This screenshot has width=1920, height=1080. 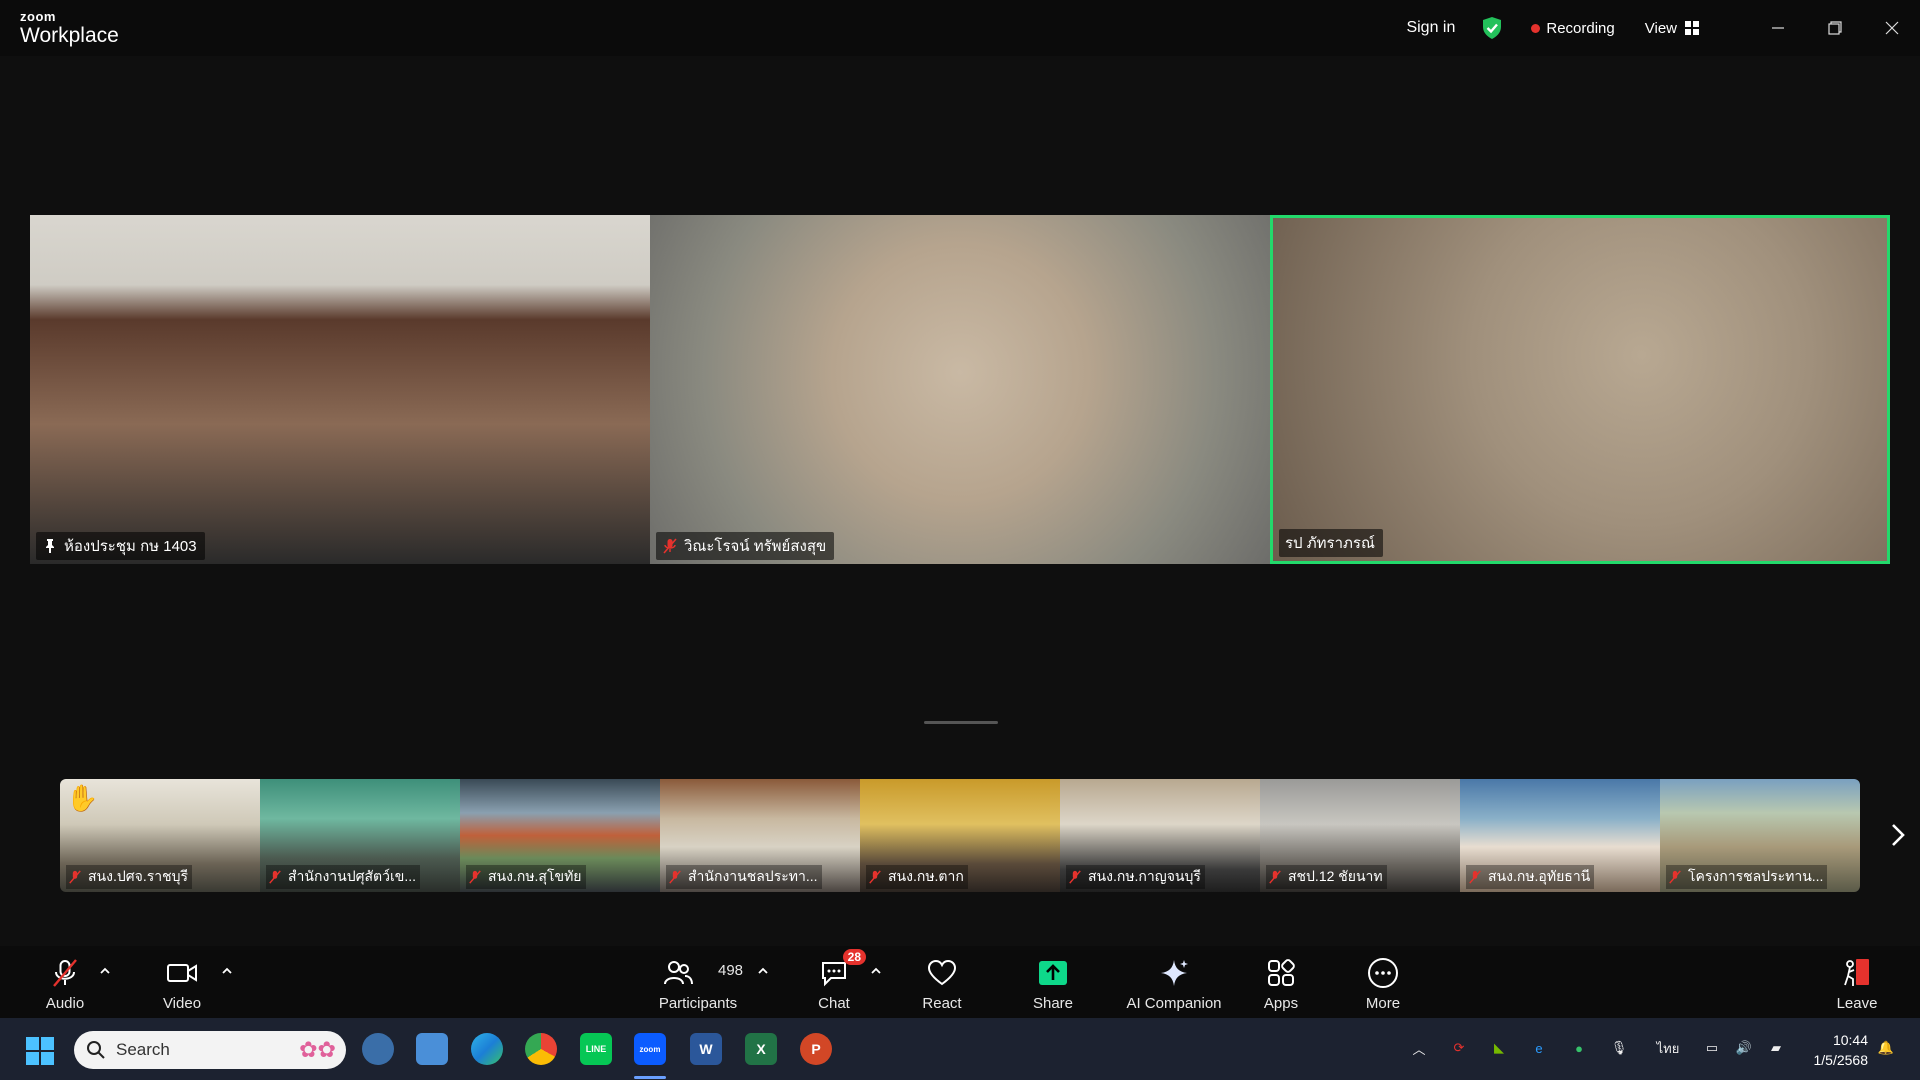 What do you see at coordinates (1331, 543) in the screenshot?
I see `participant-name-tag: รป ภัทราภรณ์` at bounding box center [1331, 543].